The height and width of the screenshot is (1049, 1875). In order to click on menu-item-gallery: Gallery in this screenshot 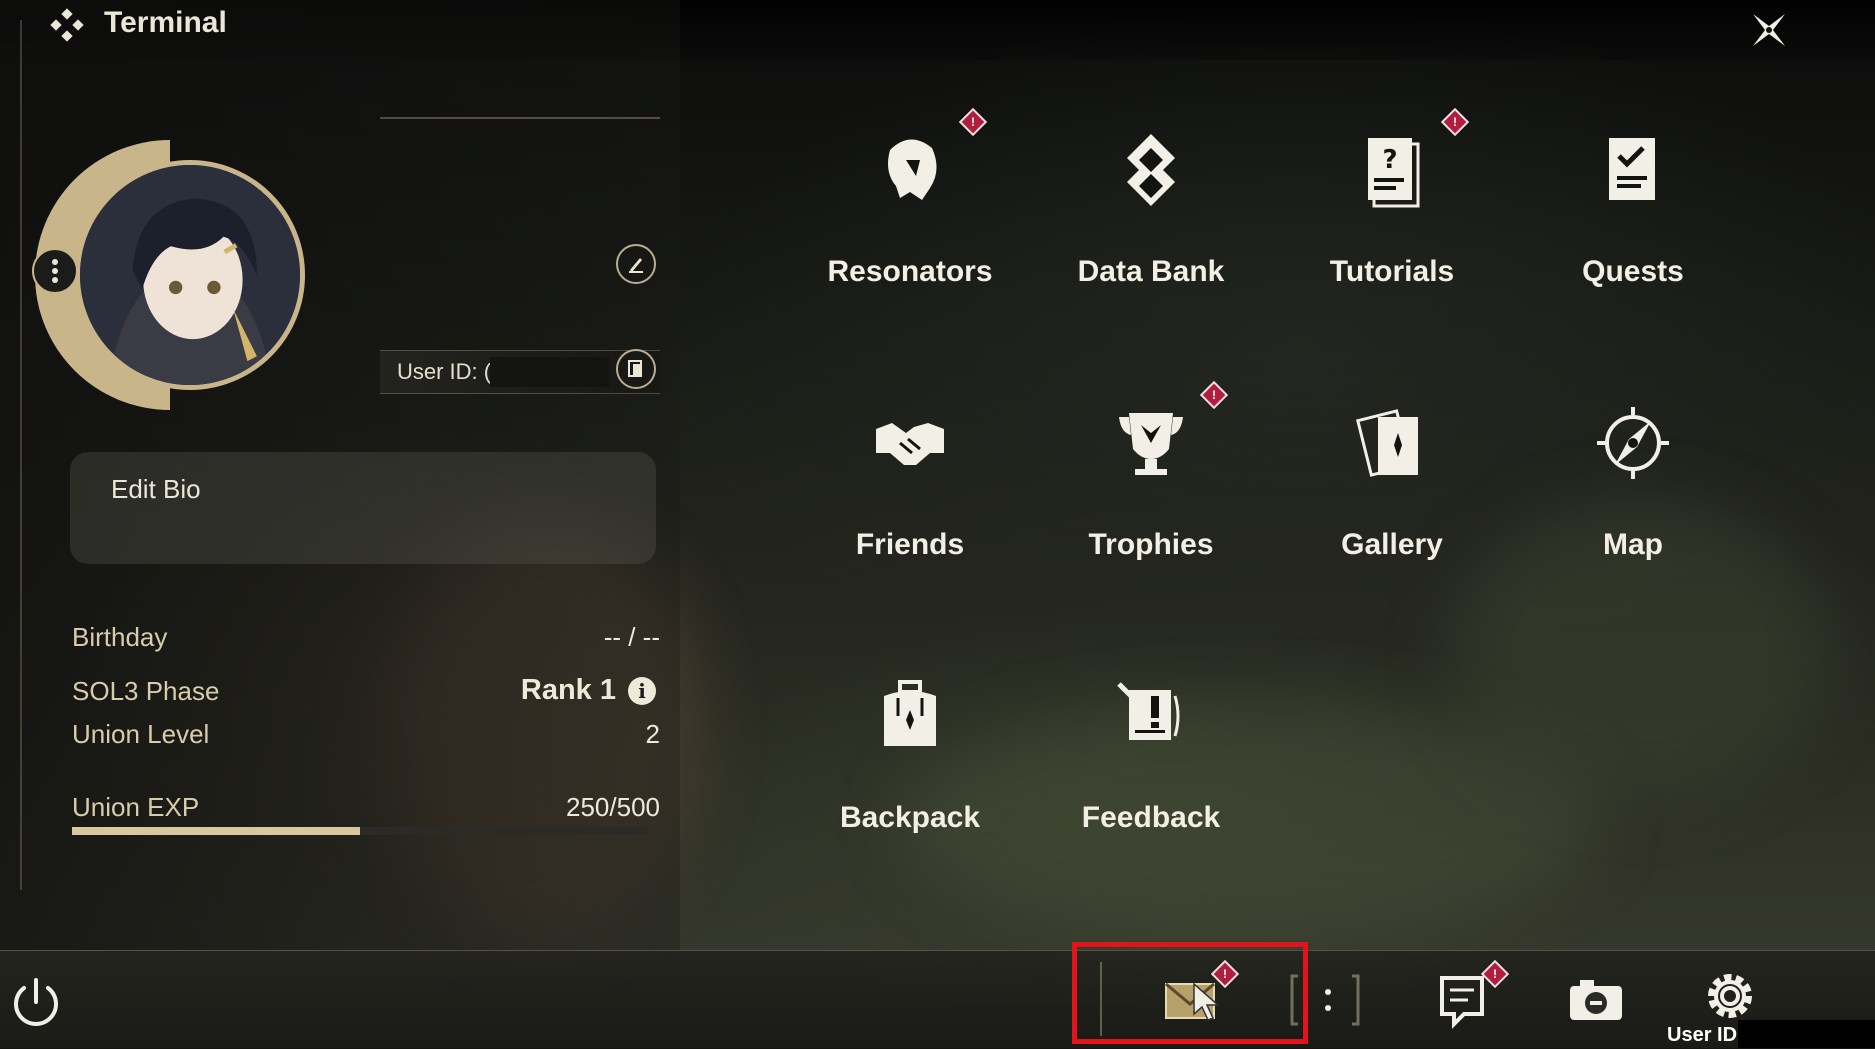, I will do `click(1392, 498)`.